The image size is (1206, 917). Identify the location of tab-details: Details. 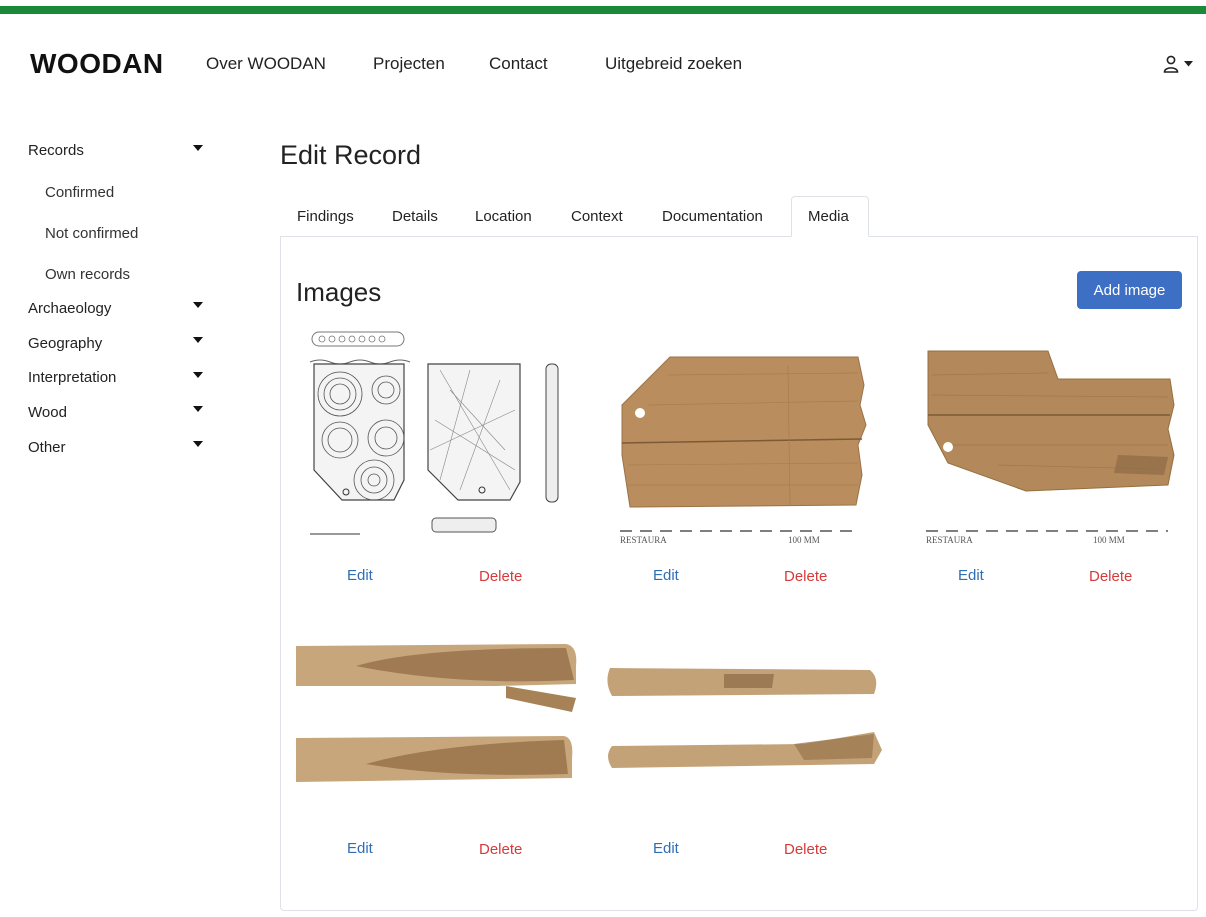
(415, 216).